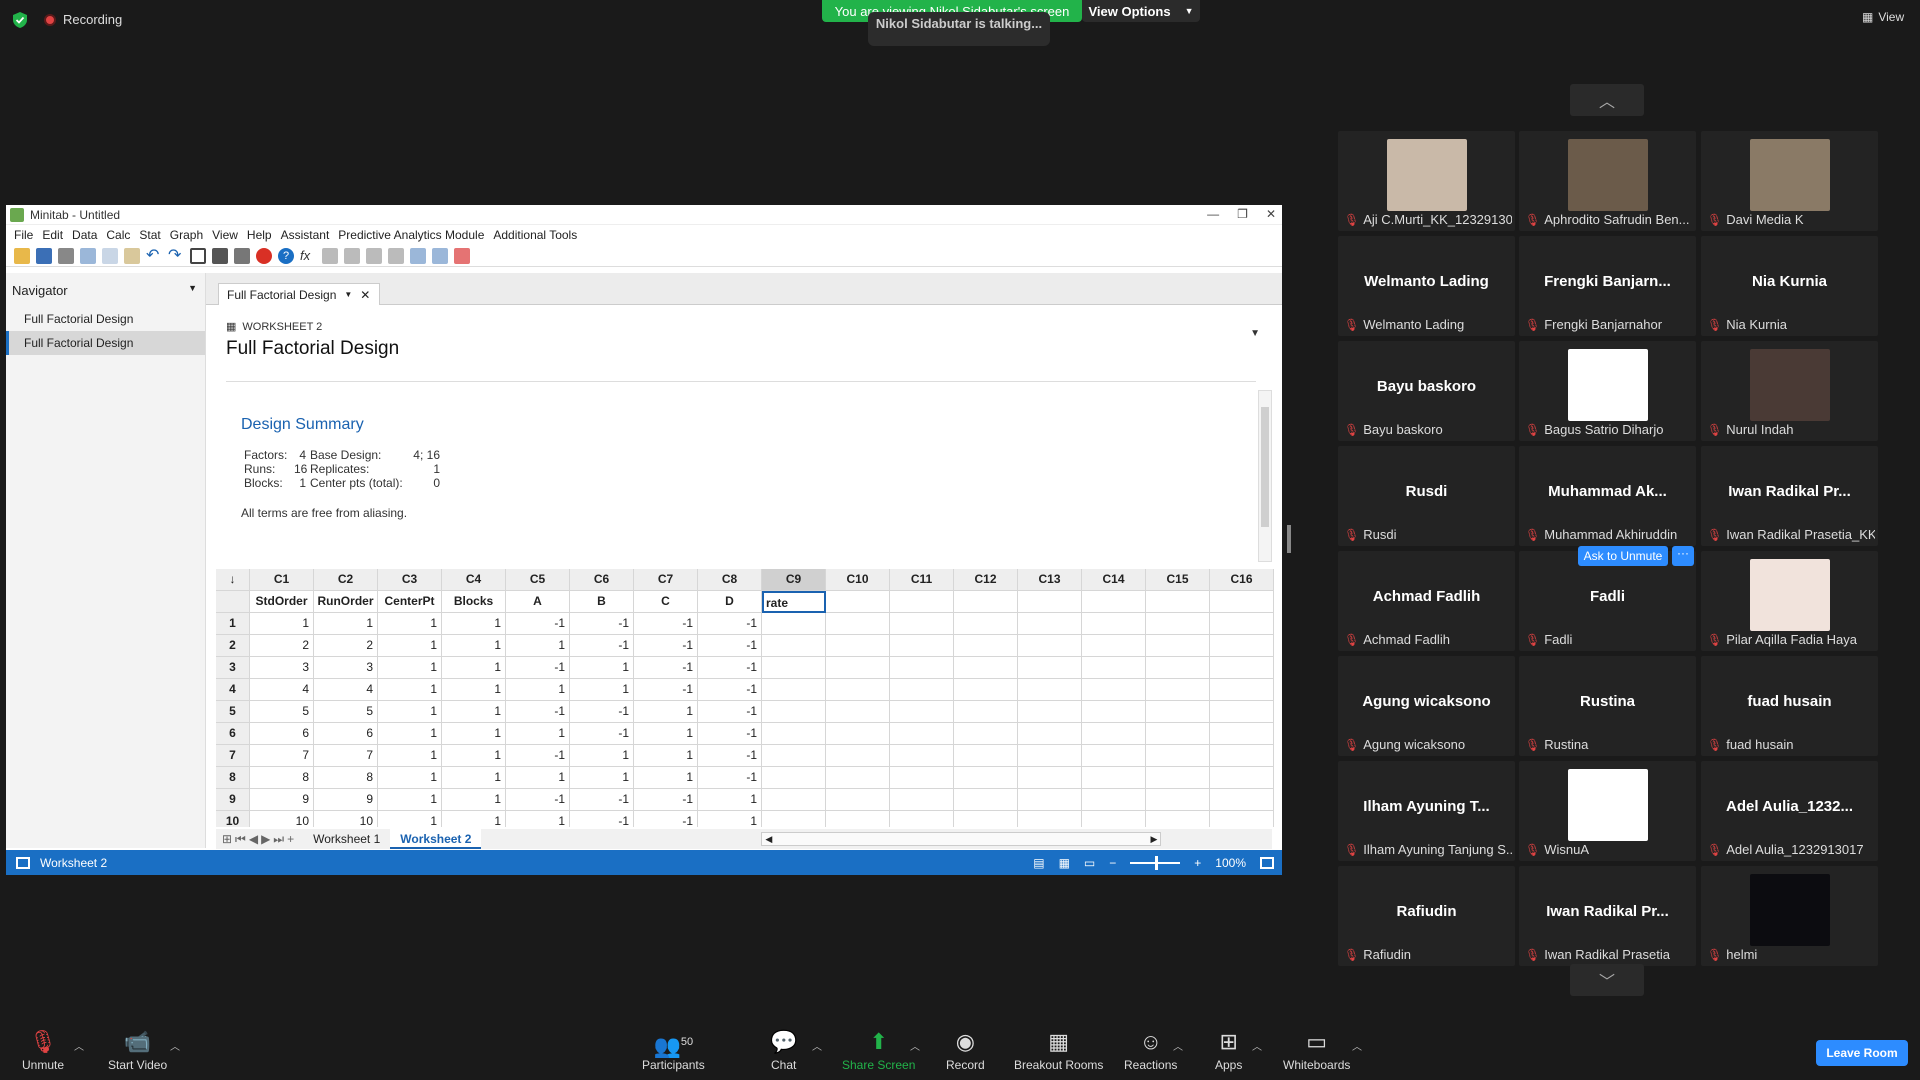 The image size is (1920, 1080). What do you see at coordinates (1089, 863) in the screenshot?
I see `split-view-icon: ▭` at bounding box center [1089, 863].